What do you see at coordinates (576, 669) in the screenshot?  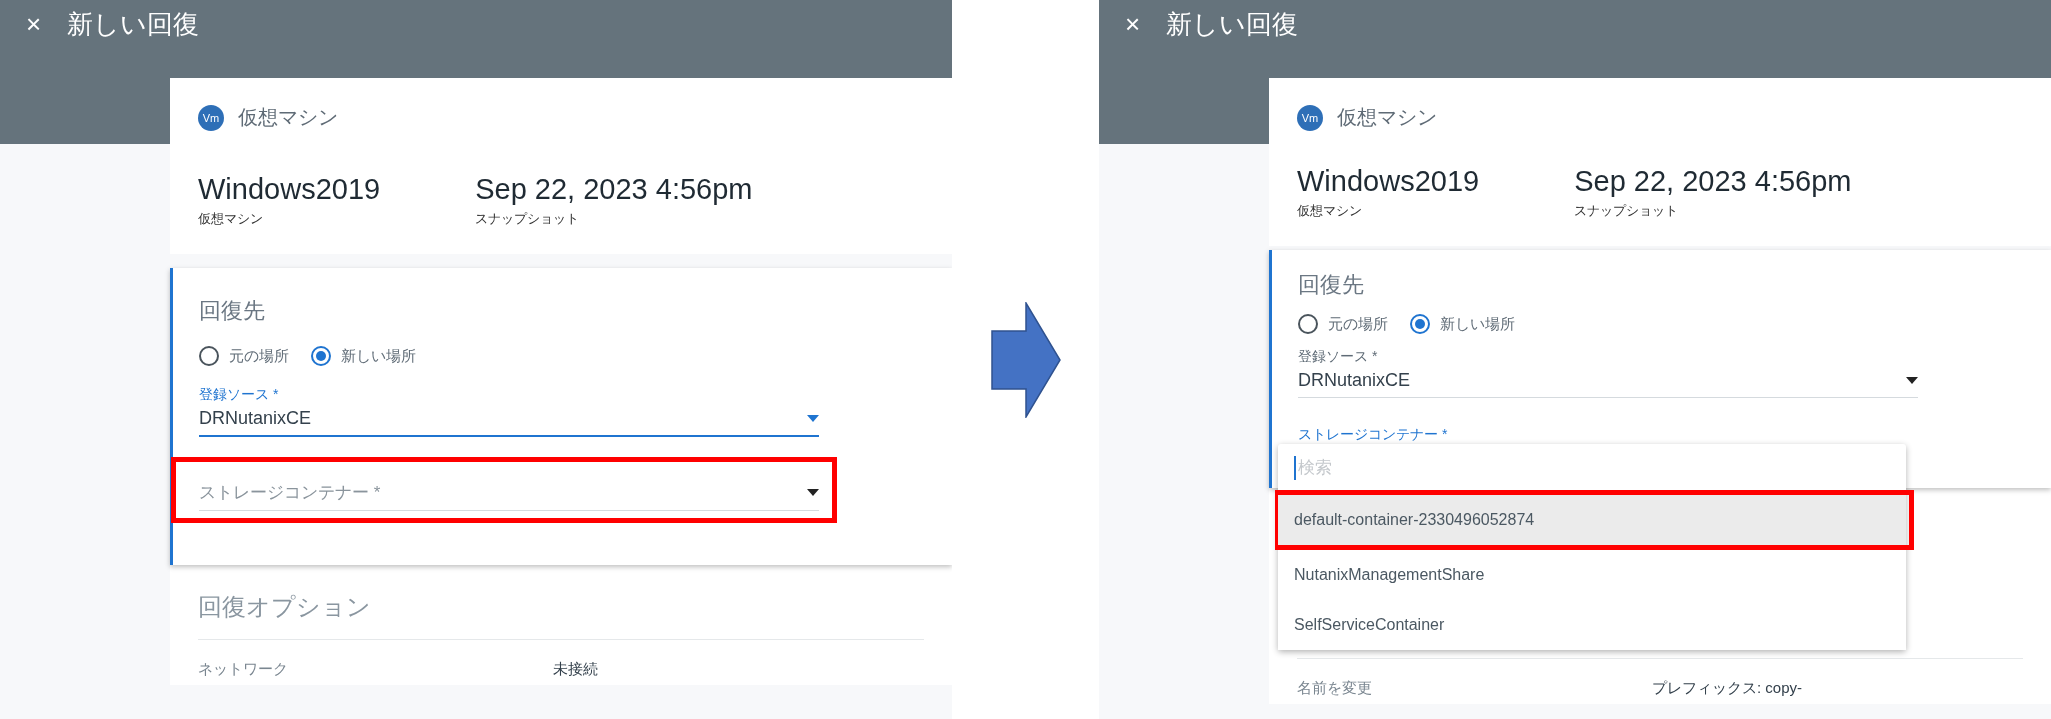 I see `option-value: 未接続` at bounding box center [576, 669].